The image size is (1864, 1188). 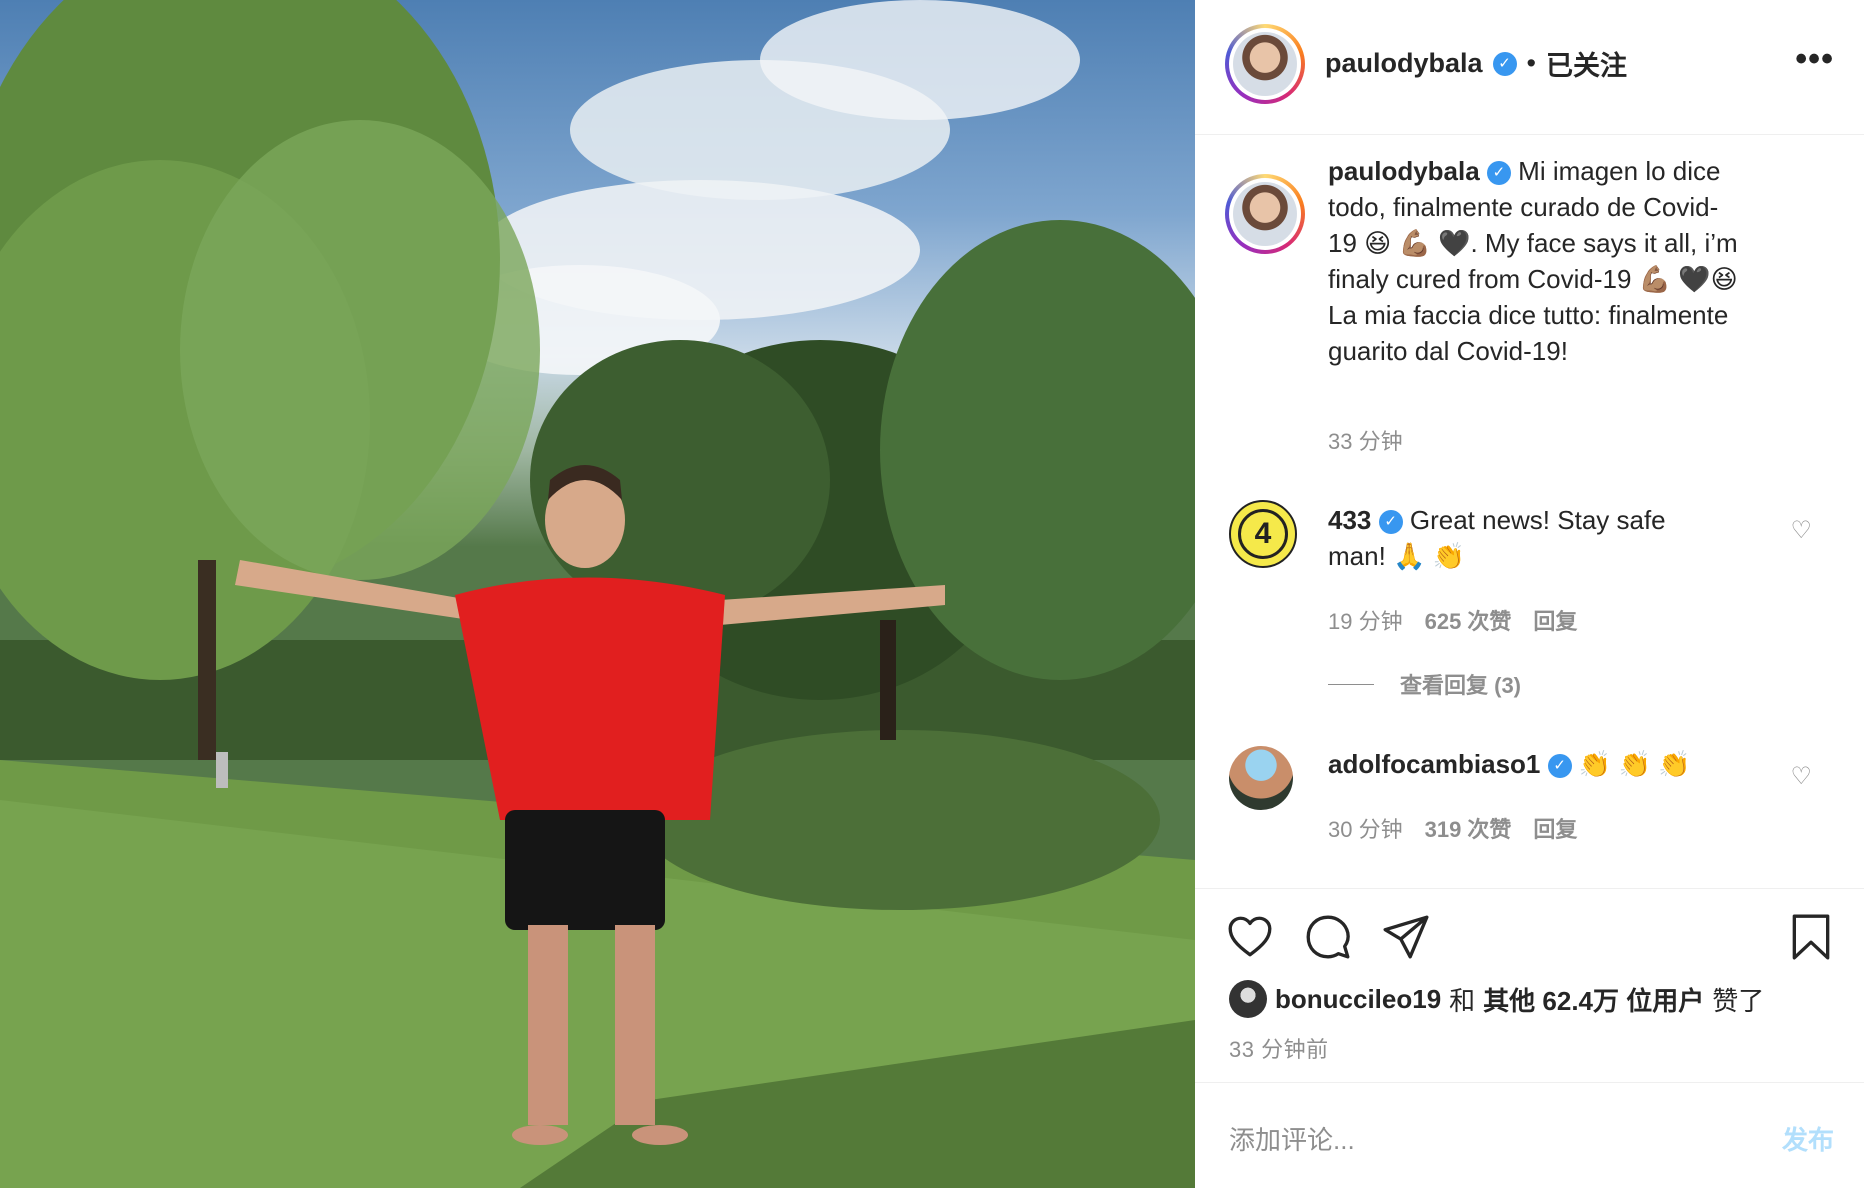 What do you see at coordinates (1261, 778) in the screenshot?
I see `commenter-avatar-adolfocambiaso1` at bounding box center [1261, 778].